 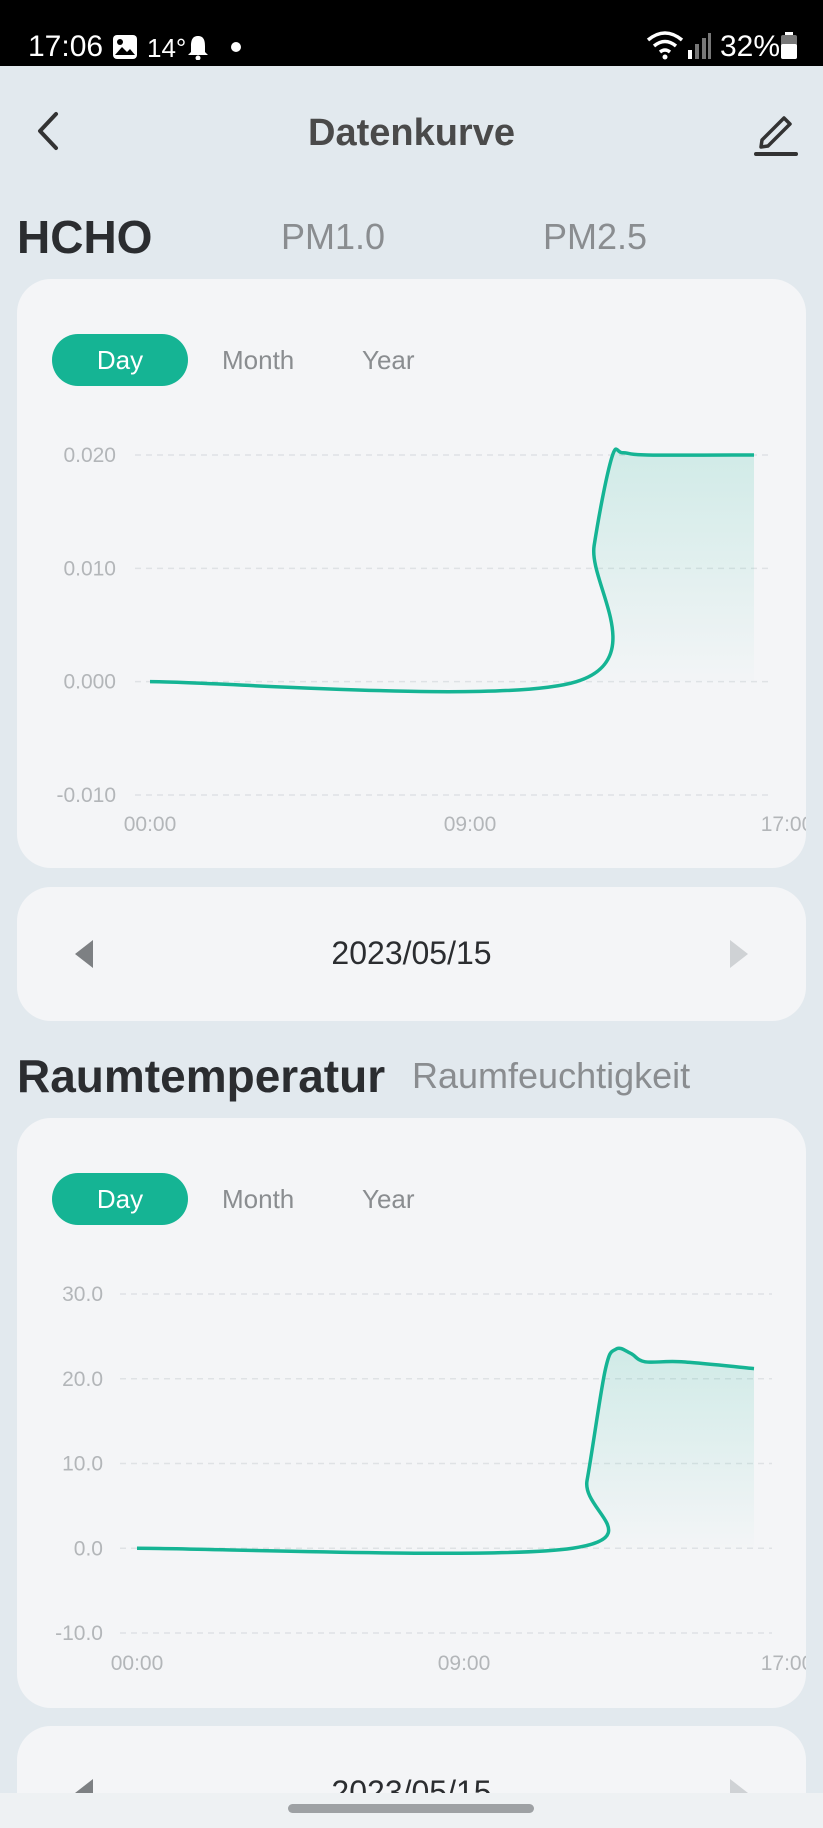 What do you see at coordinates (775, 133) in the screenshot?
I see `edit-pencil-icon` at bounding box center [775, 133].